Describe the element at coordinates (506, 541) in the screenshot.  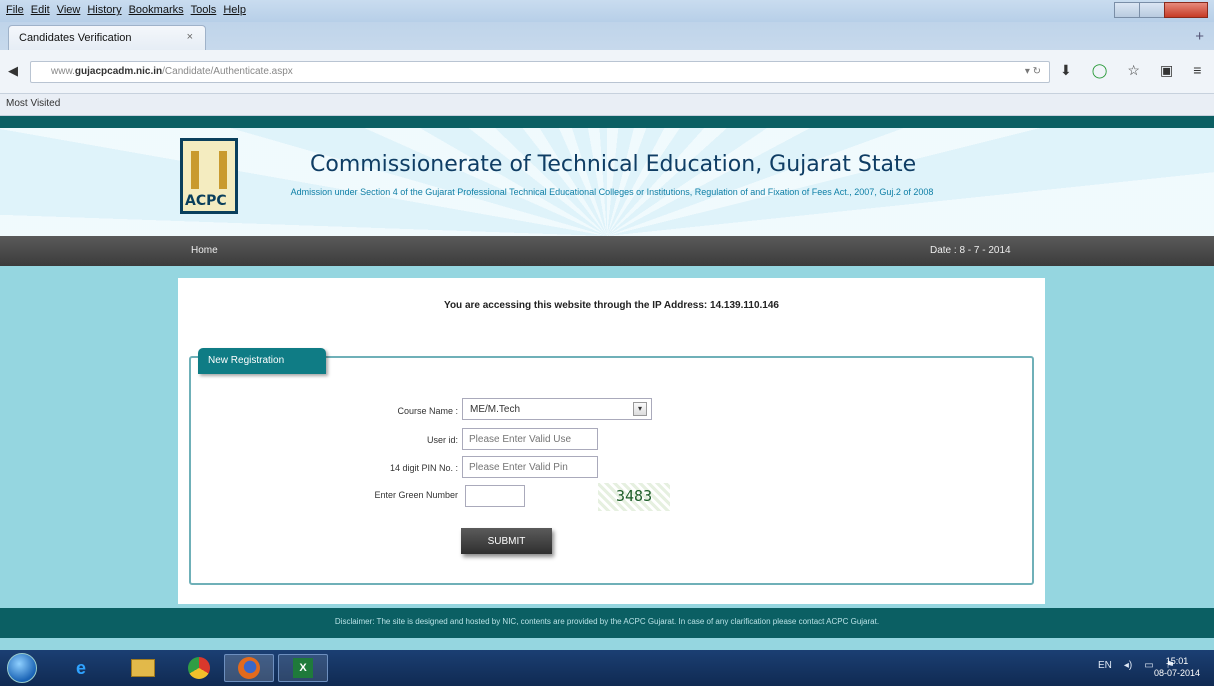
I see `submit-button: SUBMIT` at that location.